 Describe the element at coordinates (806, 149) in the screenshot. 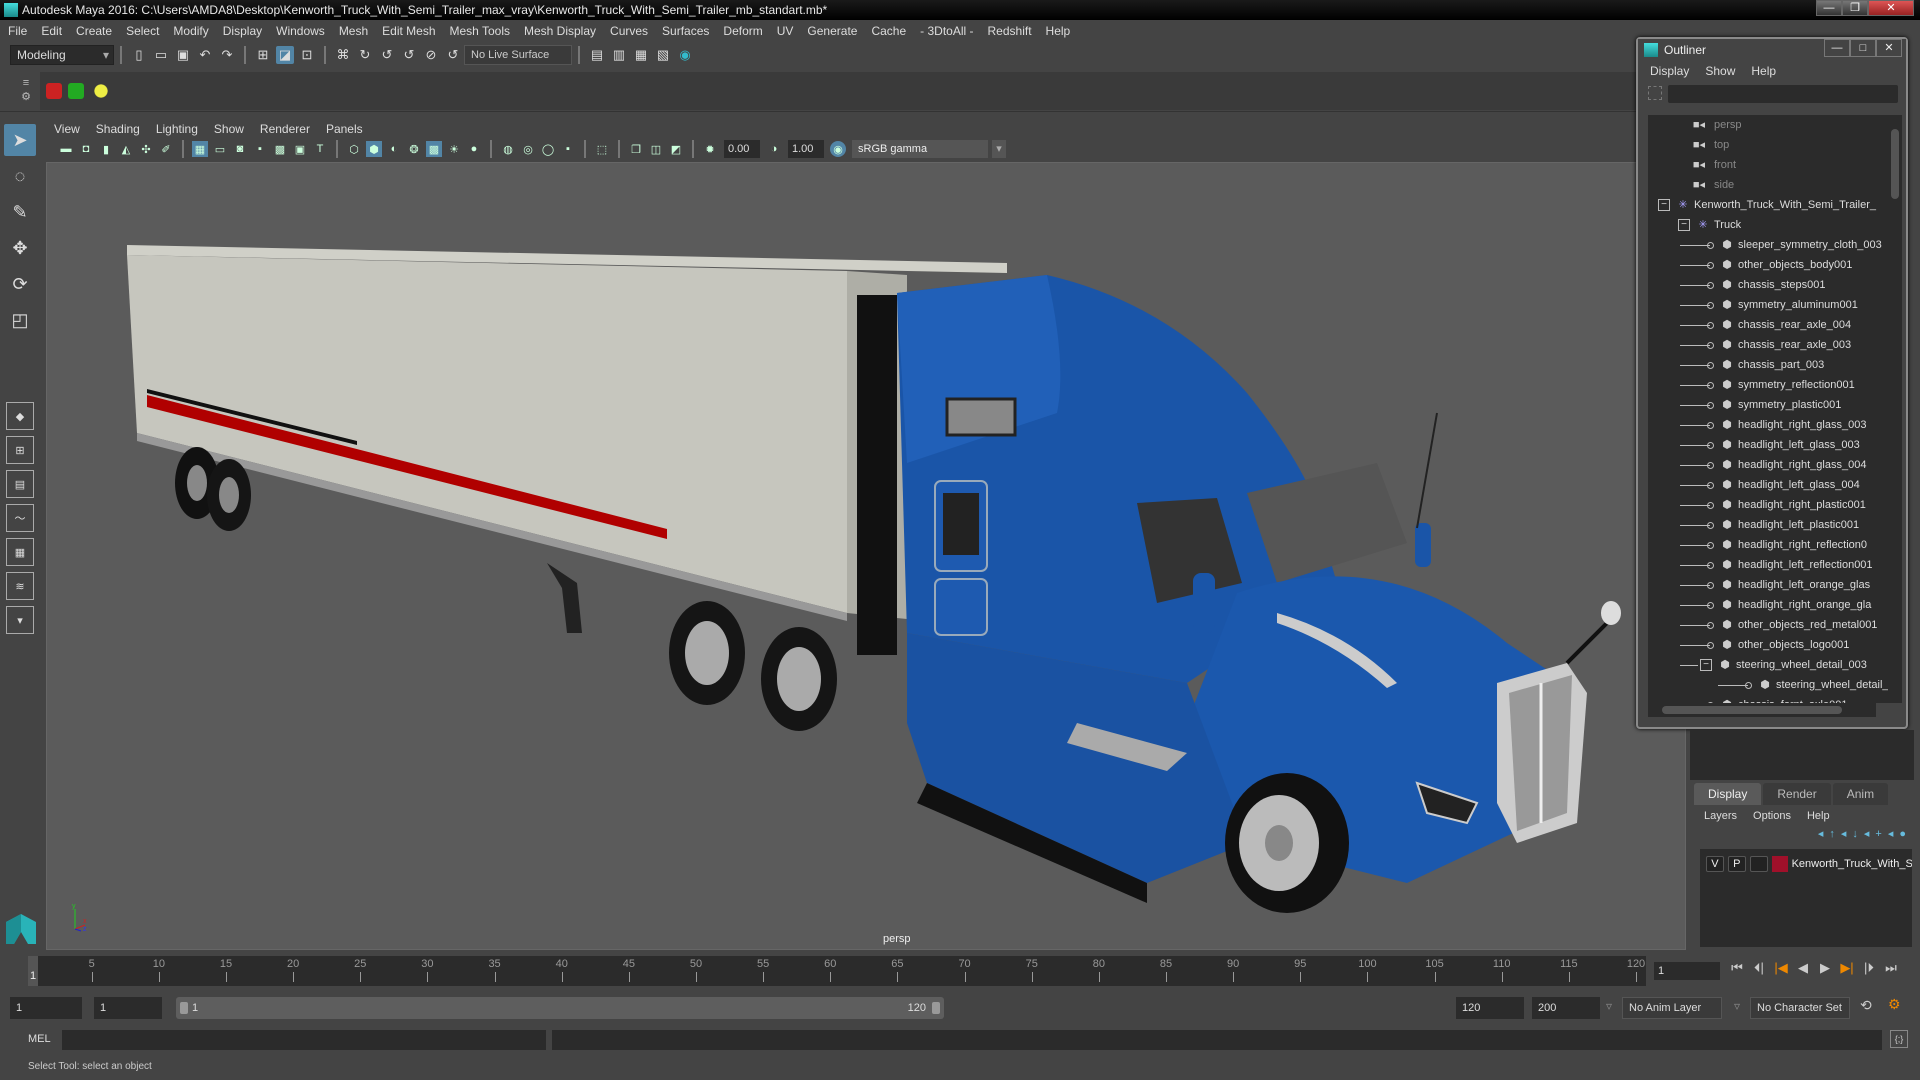

I see `gamma-field: 1.00` at that location.